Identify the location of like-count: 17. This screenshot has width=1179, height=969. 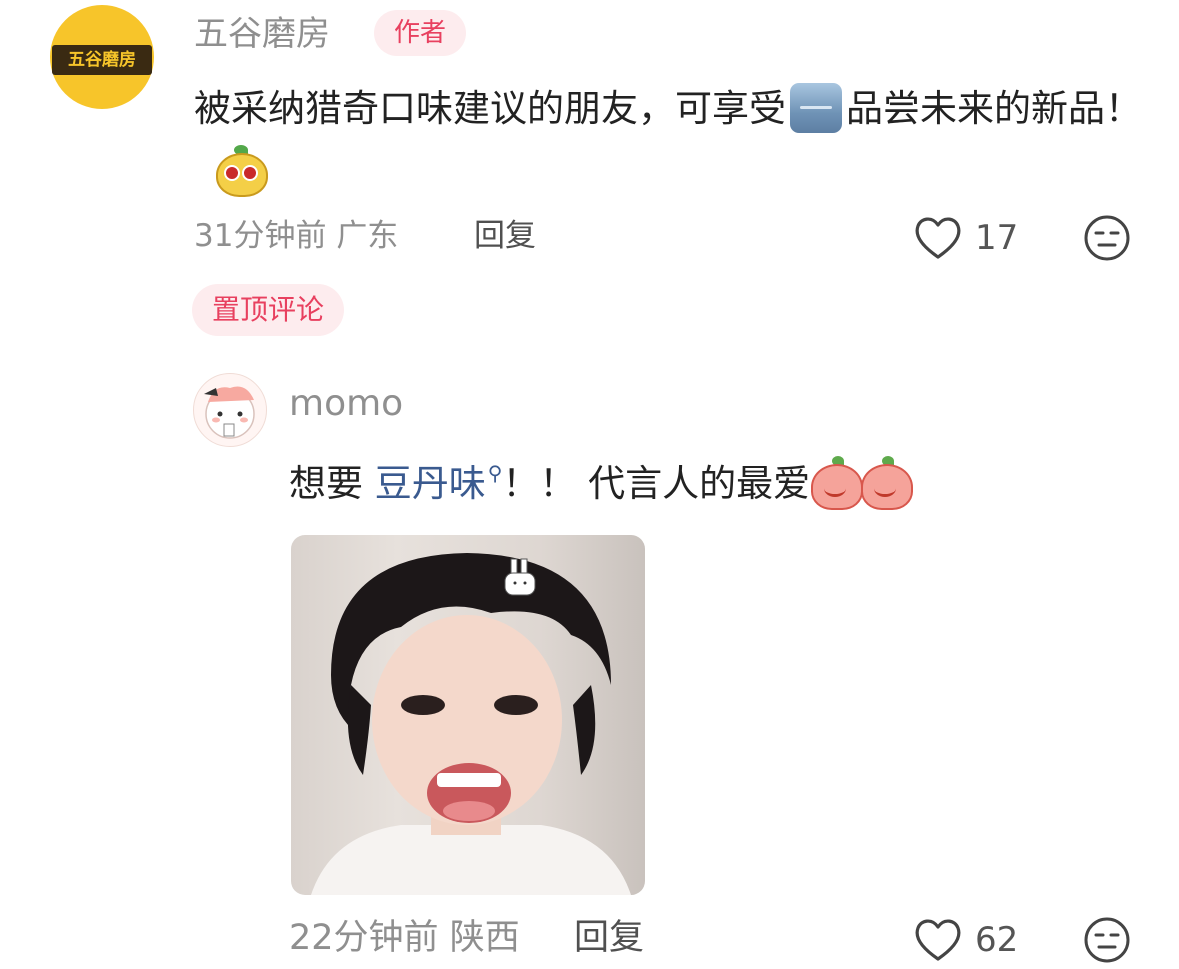
(997, 238).